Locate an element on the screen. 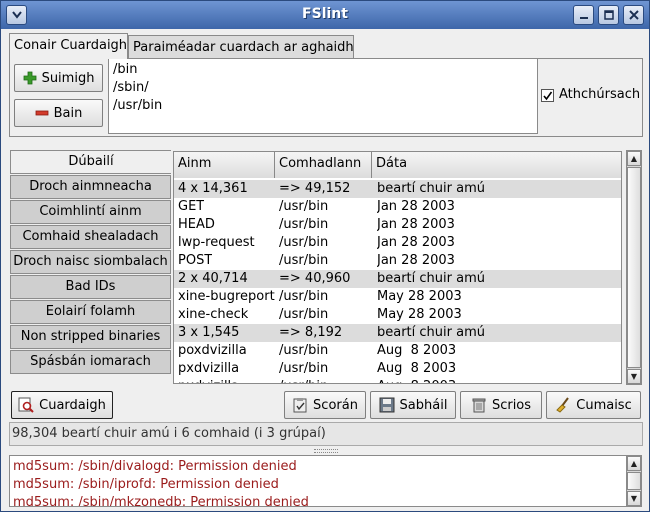  table-row: poxdvizilla/usr/bin Aug 8 2003 is located at coordinates (397, 351).